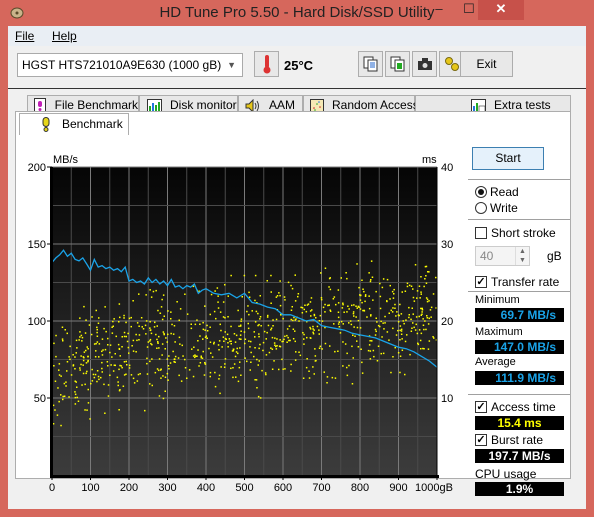 The width and height of the screenshot is (594, 517). What do you see at coordinates (447, 399) in the screenshot?
I see `y2-tick-label: 10` at bounding box center [447, 399].